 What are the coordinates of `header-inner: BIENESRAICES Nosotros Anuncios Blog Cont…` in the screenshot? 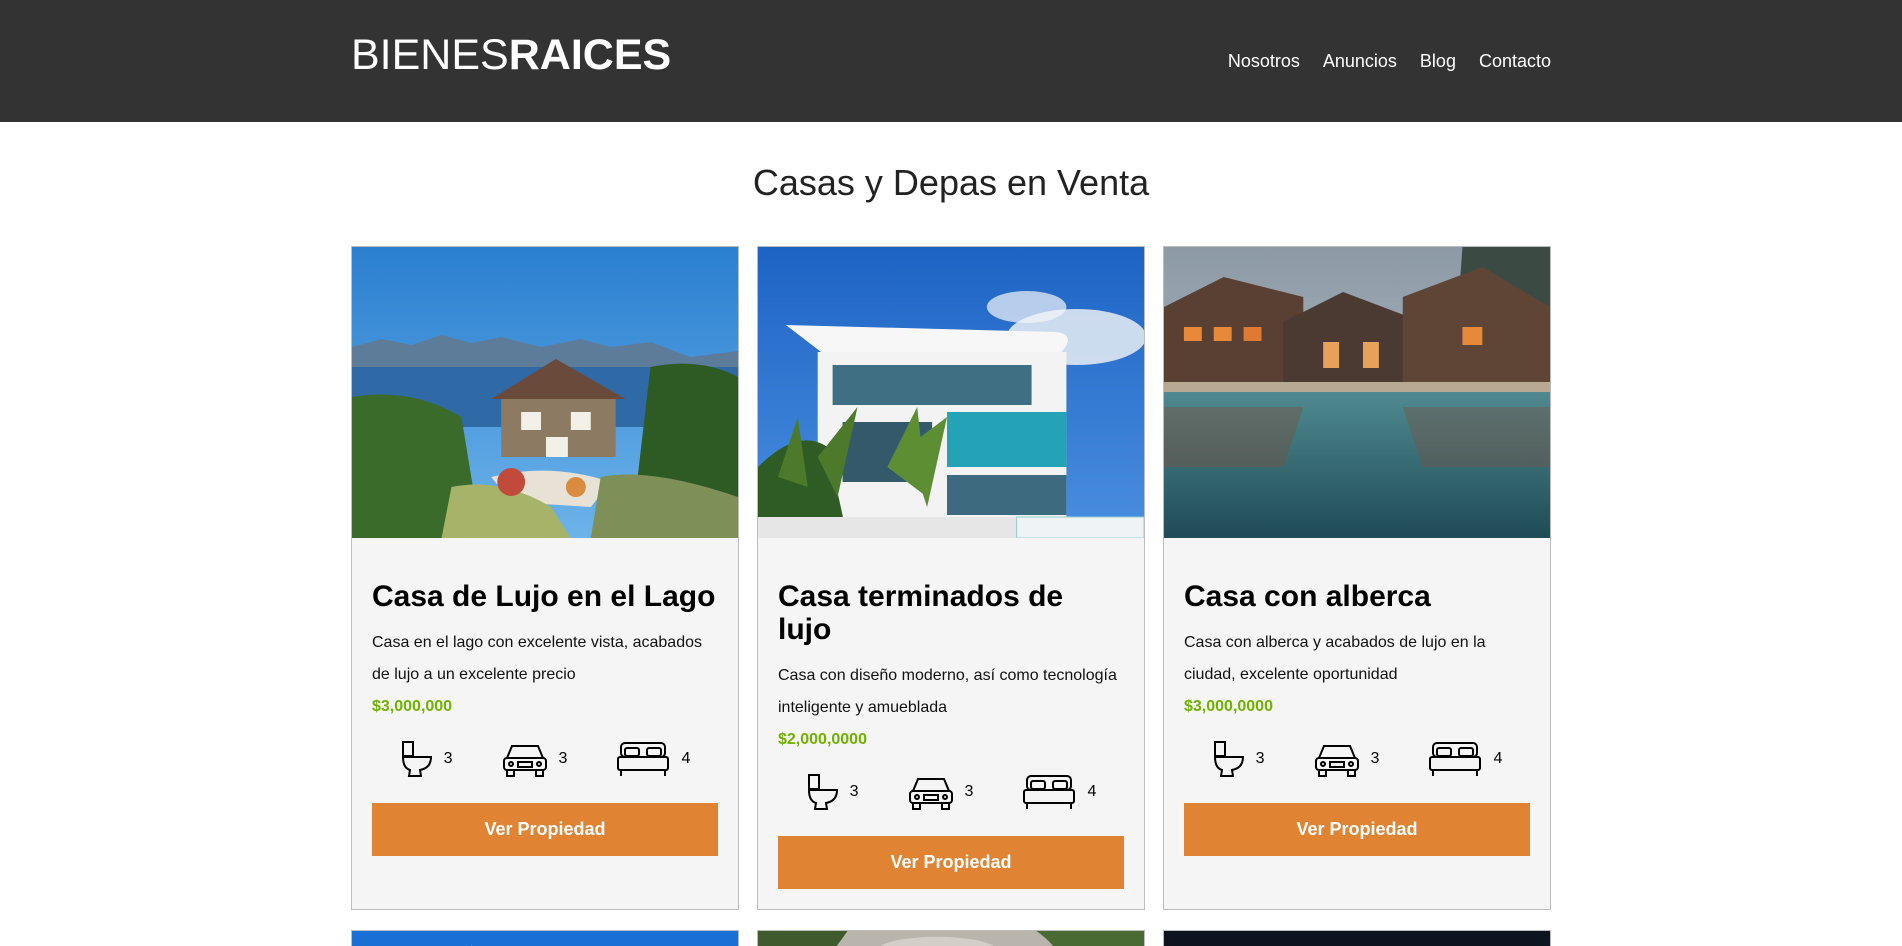 It's located at (951, 61).